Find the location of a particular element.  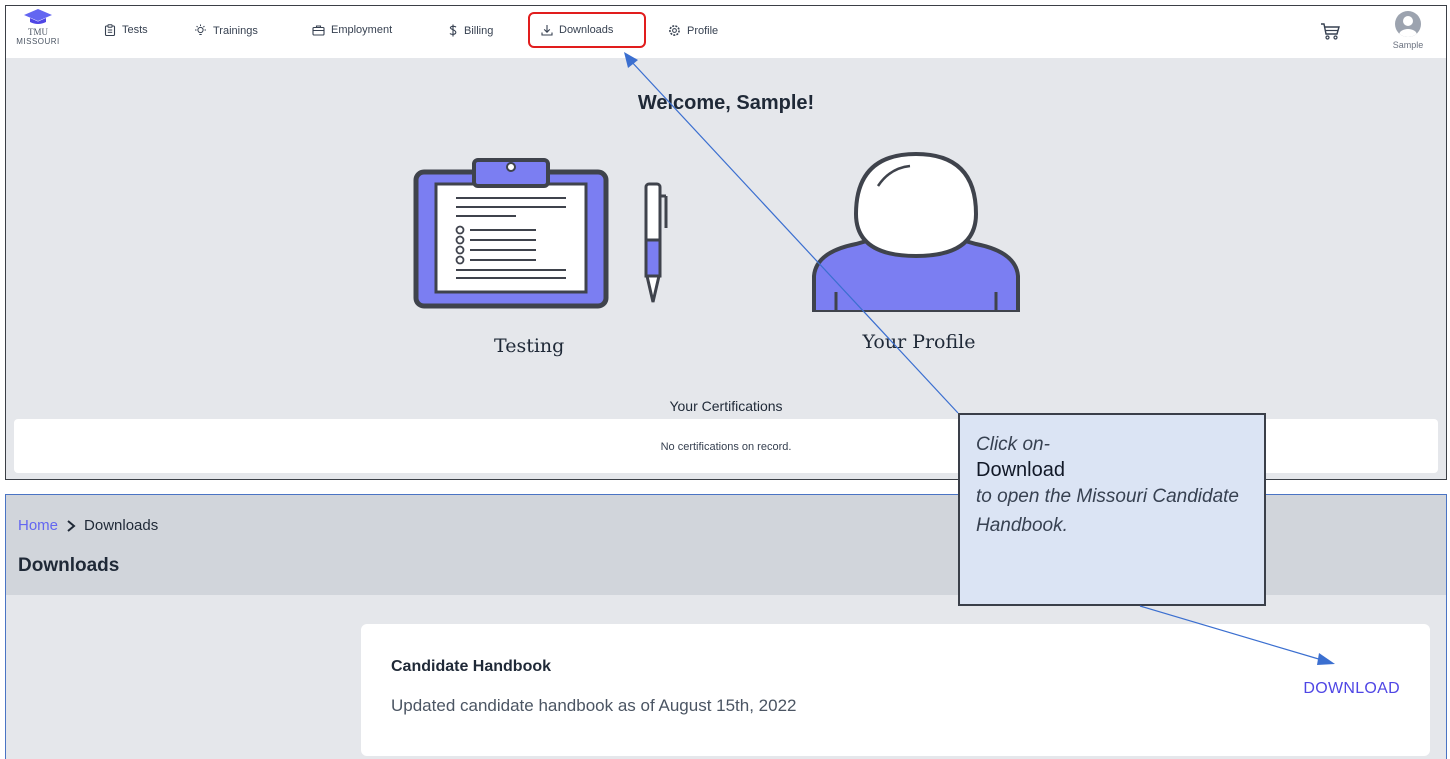

nav-tests: Tests is located at coordinates (126, 30).